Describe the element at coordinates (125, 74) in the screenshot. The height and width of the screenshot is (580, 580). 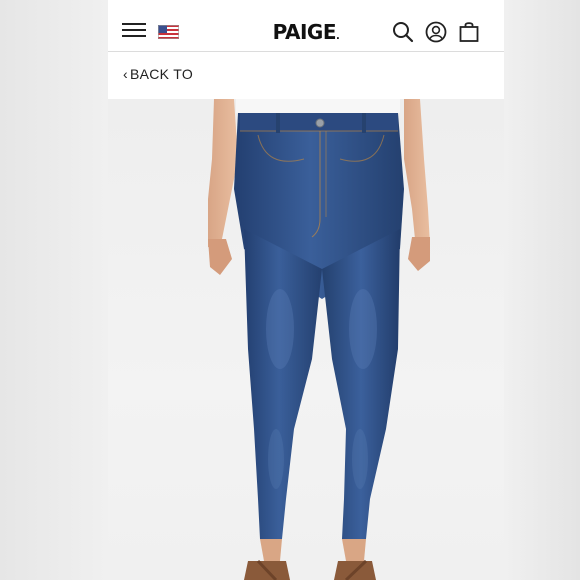
I see `chevron-left-icon: ‹` at that location.